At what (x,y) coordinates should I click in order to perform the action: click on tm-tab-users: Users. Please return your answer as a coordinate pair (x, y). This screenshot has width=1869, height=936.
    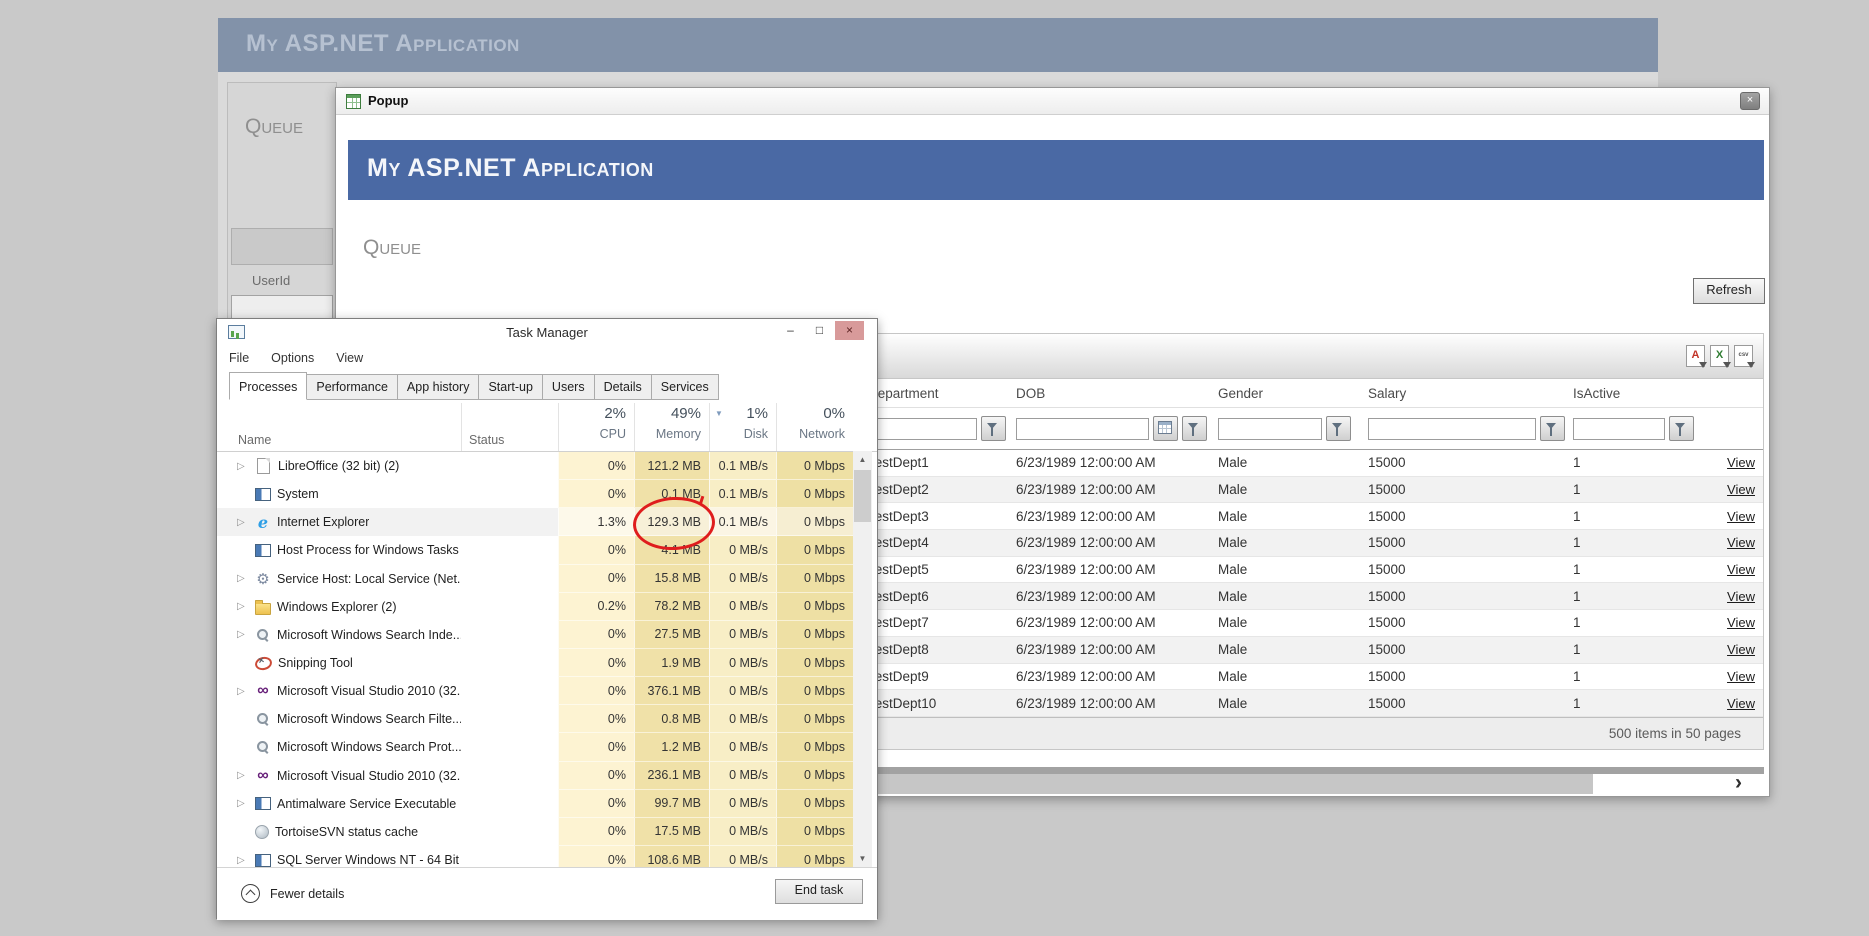
    Looking at the image, I should click on (568, 387).